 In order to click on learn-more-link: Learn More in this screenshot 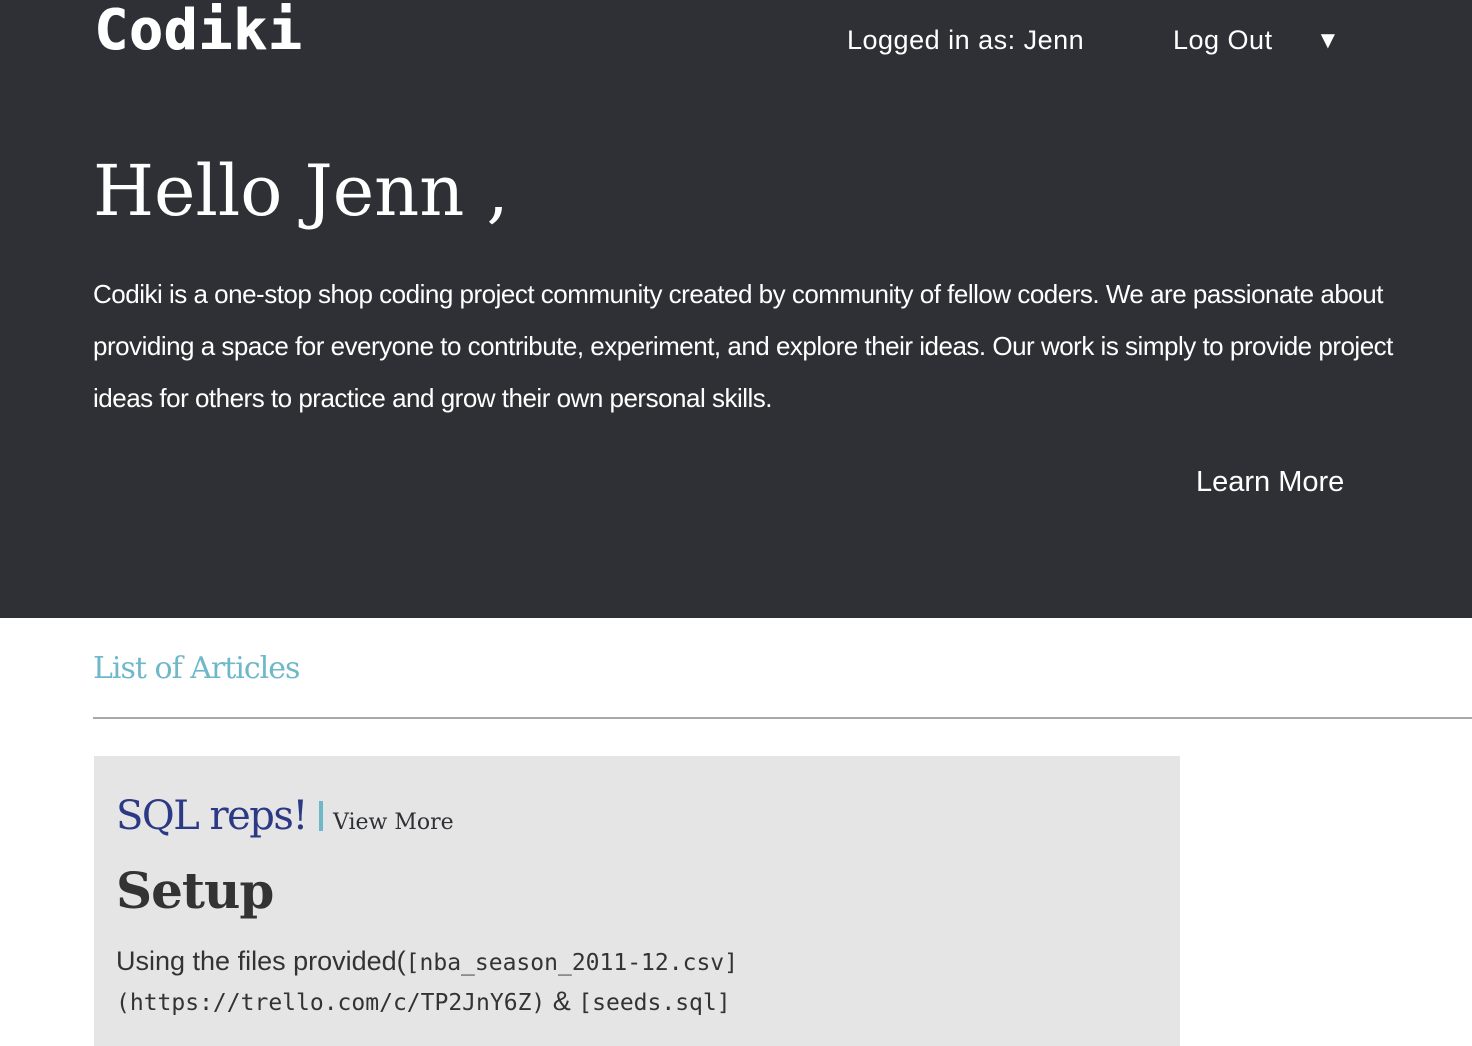, I will do `click(1270, 482)`.